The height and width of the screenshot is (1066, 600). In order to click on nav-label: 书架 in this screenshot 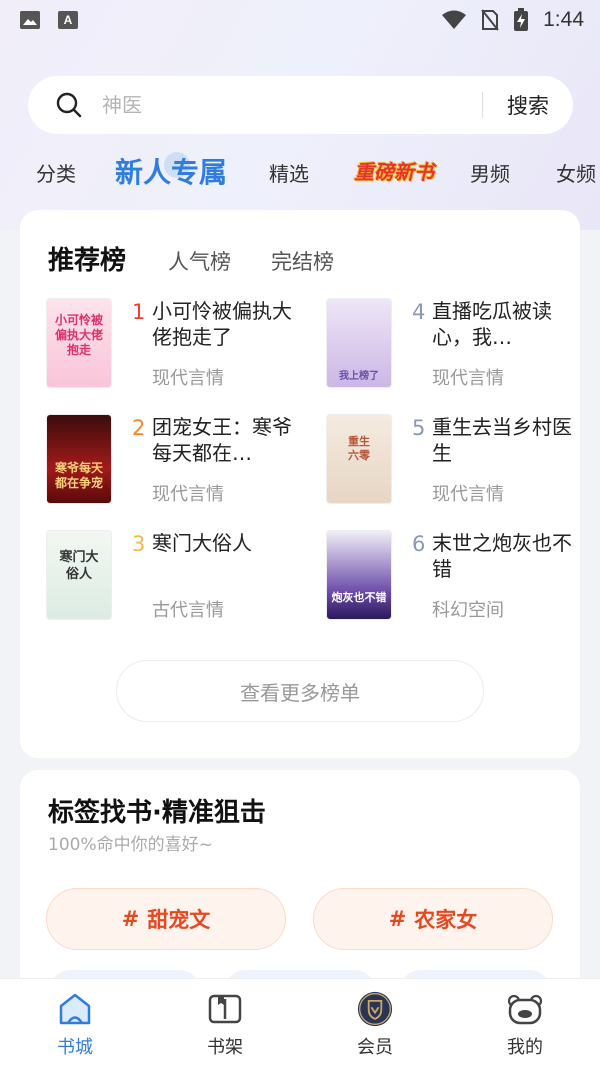, I will do `click(225, 1047)`.